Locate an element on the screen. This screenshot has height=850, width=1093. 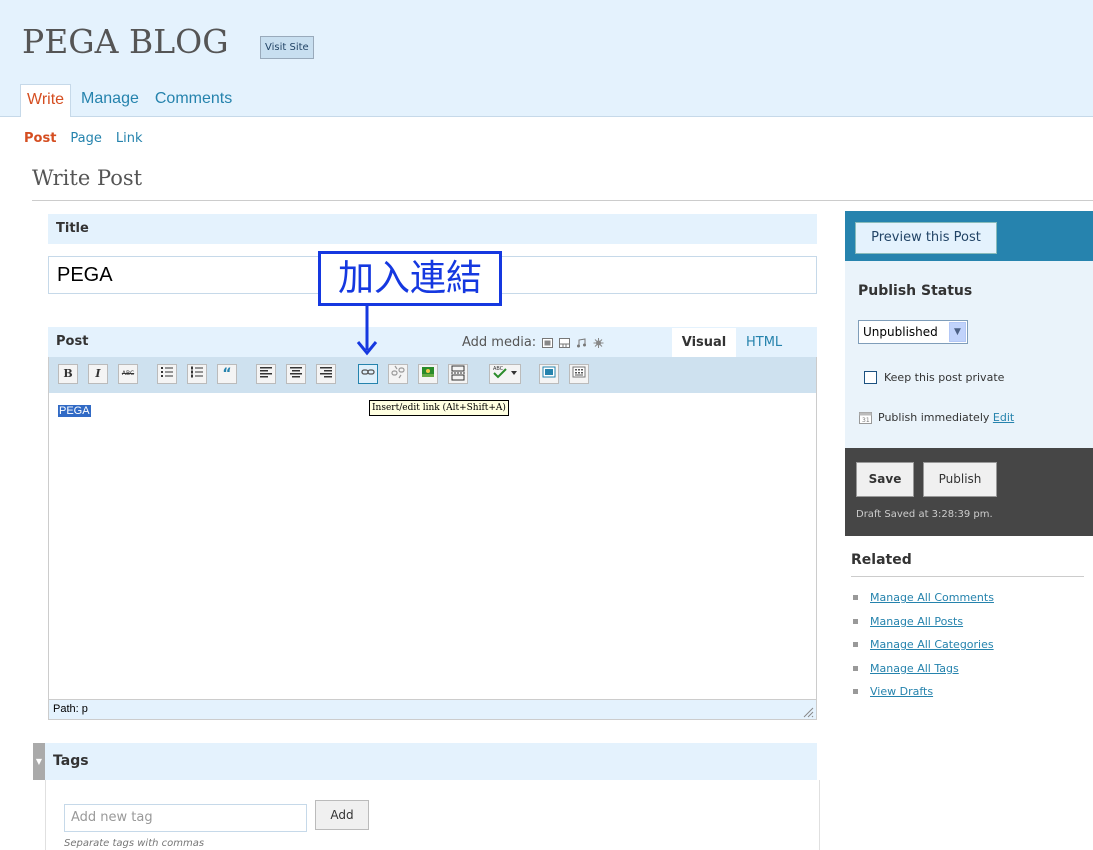
align-right-button is located at coordinates (326, 374).